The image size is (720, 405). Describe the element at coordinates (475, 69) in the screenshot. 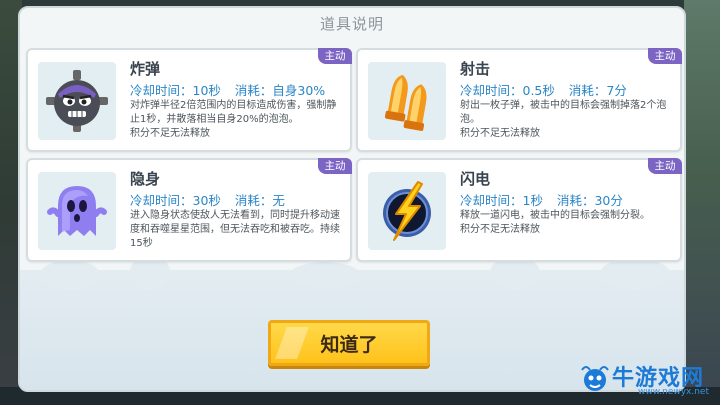

I see `item-name: 射击` at that location.